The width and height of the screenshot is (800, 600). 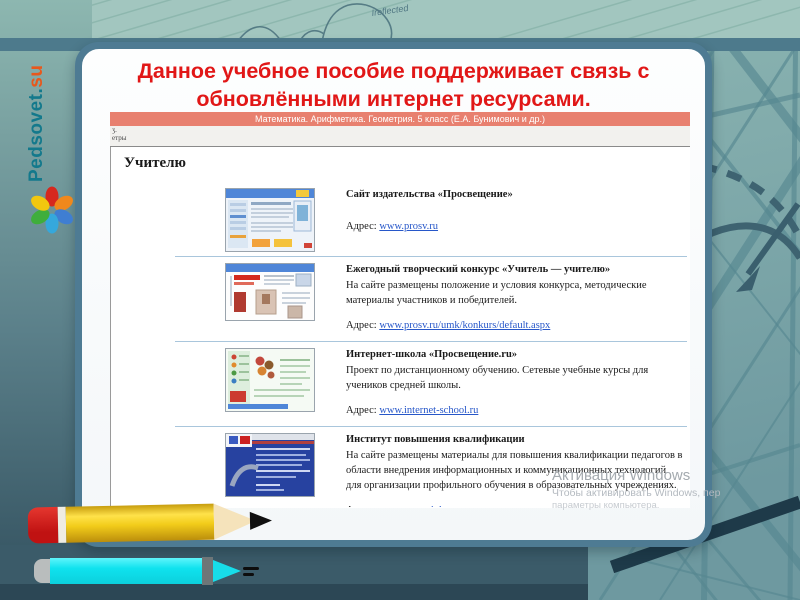 I want to click on item-link: www.internet-school.ru, so click(x=428, y=410).